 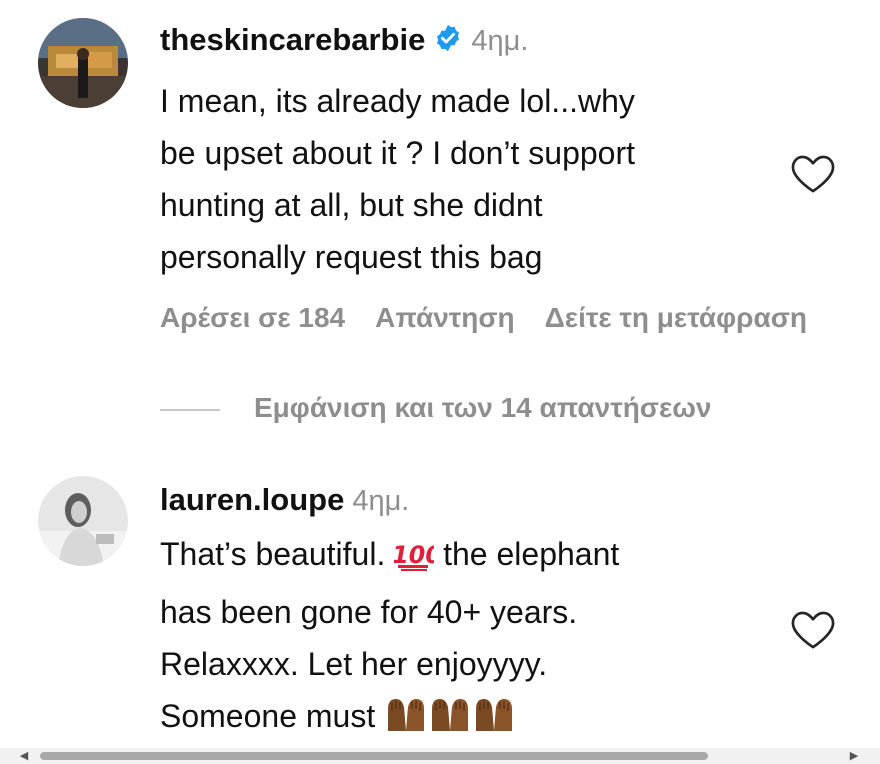 I want to click on see-translation-button: Δείτε τη μετάφραση, so click(x=676, y=317).